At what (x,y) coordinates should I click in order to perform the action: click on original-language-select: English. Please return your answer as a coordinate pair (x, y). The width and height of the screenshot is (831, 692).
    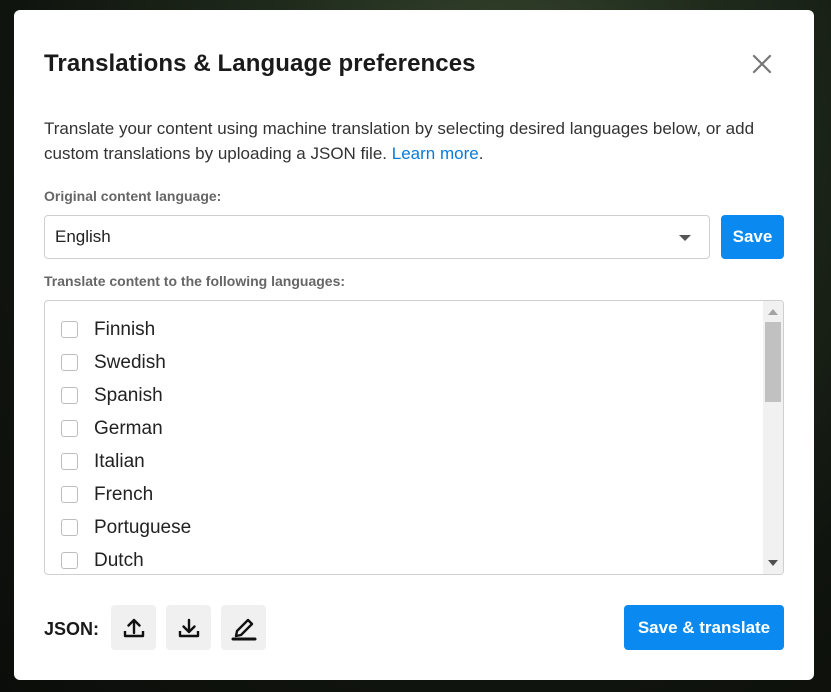
    Looking at the image, I should click on (377, 237).